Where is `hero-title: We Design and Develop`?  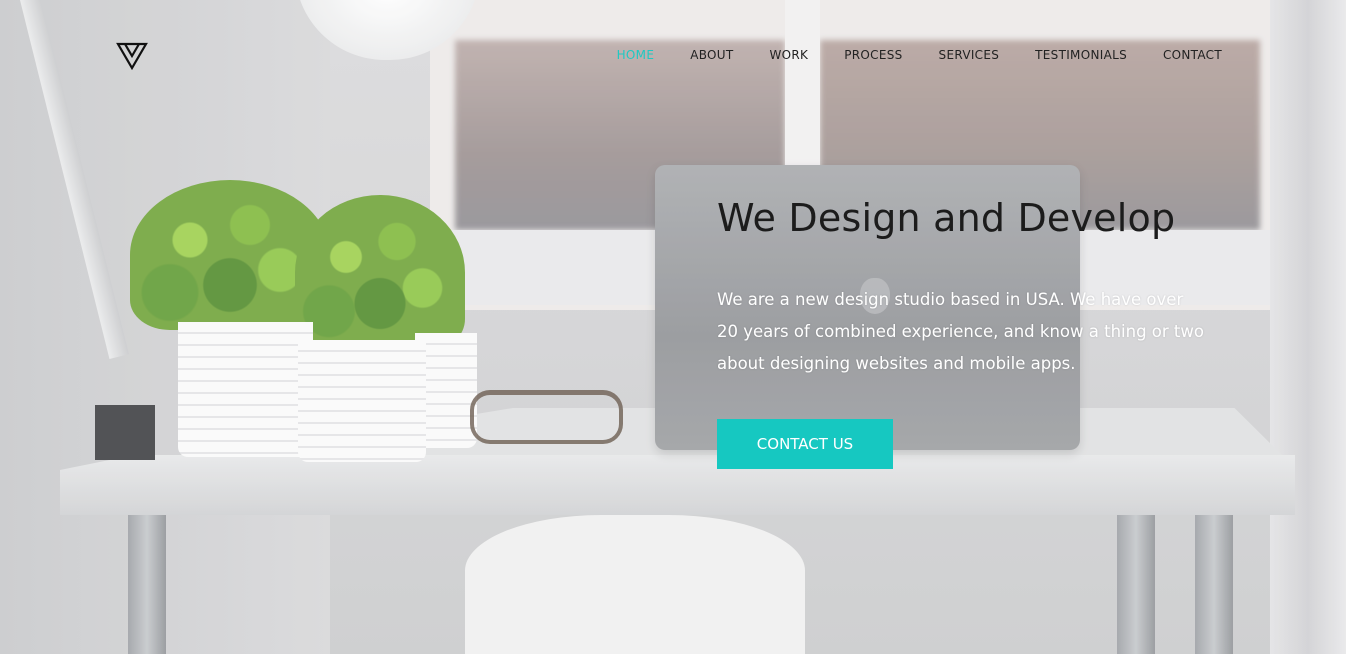
hero-title: We Design and Develop is located at coordinates (946, 218).